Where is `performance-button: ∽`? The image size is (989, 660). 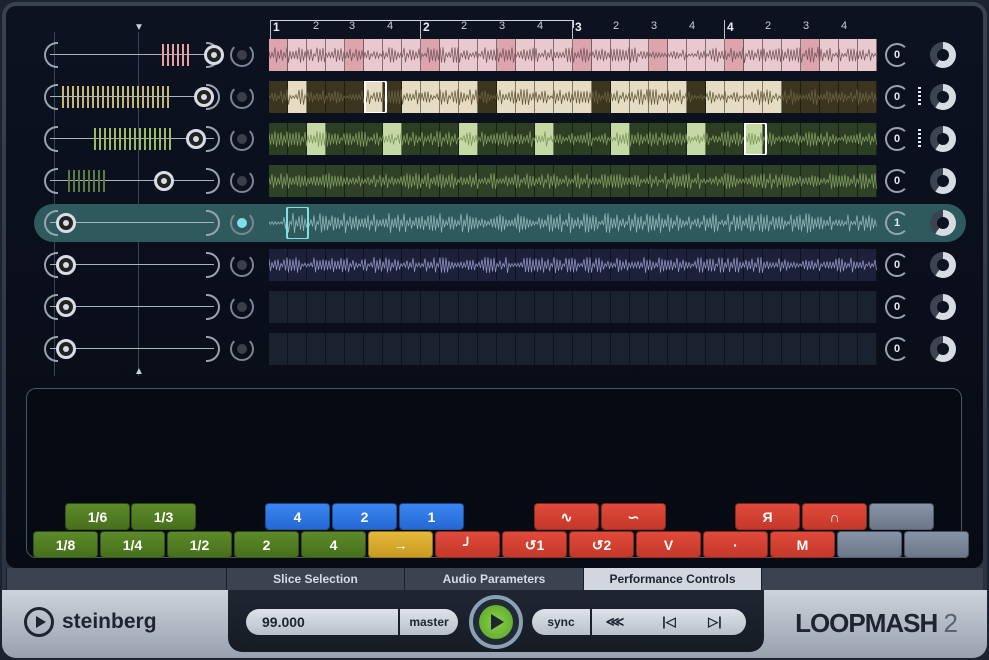 performance-button: ∽ is located at coordinates (633, 516).